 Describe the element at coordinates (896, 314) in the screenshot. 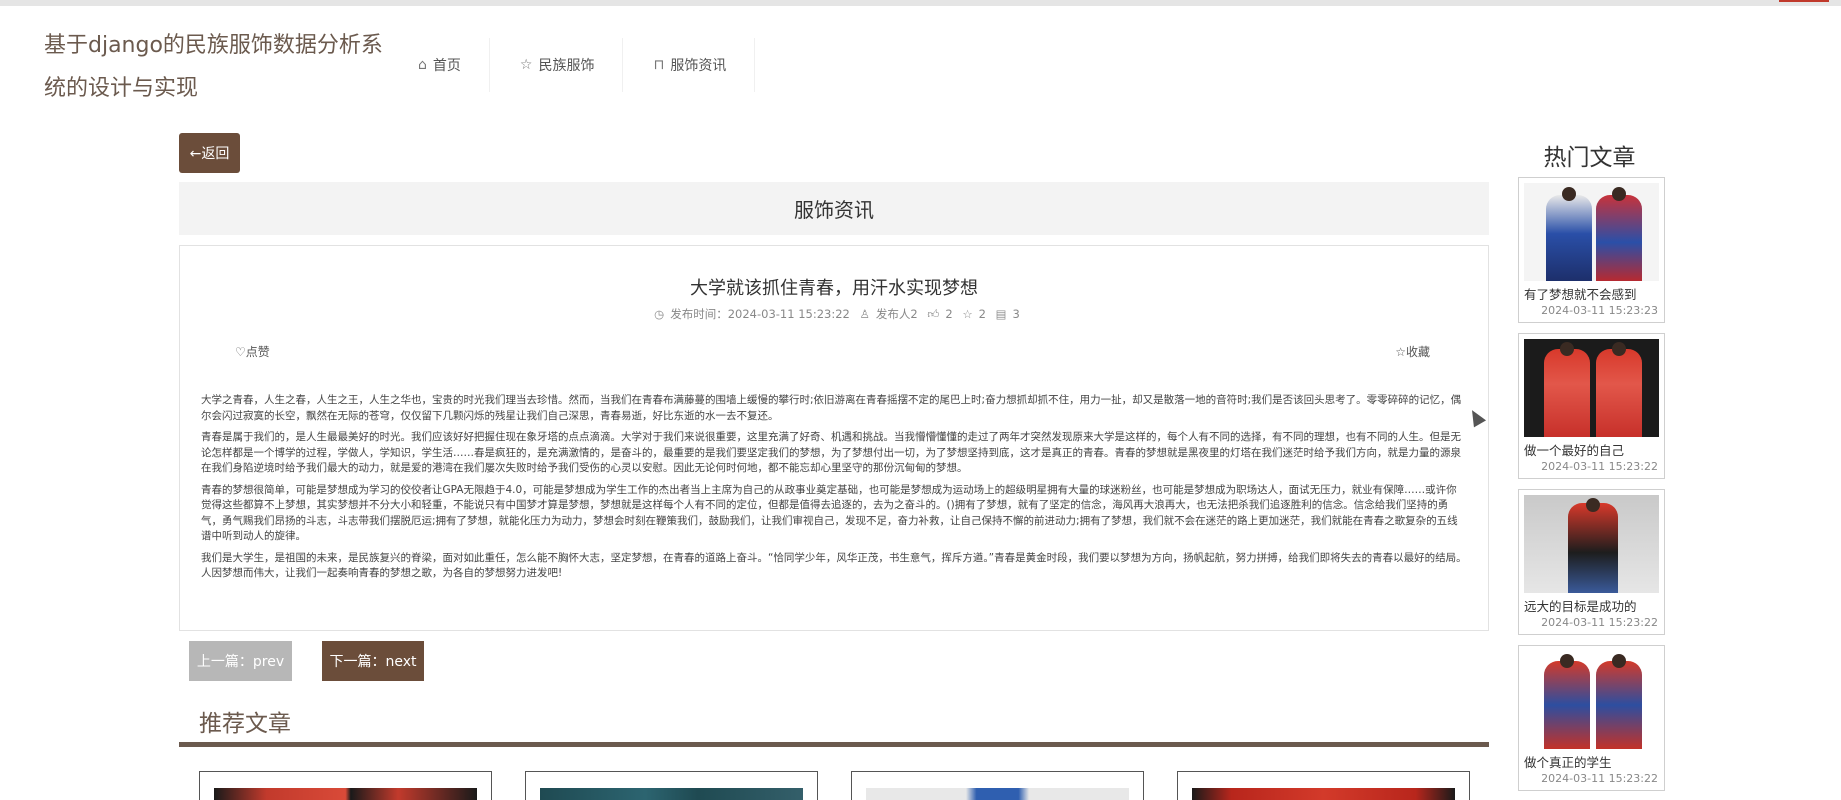

I see `author: 发布人2` at that location.